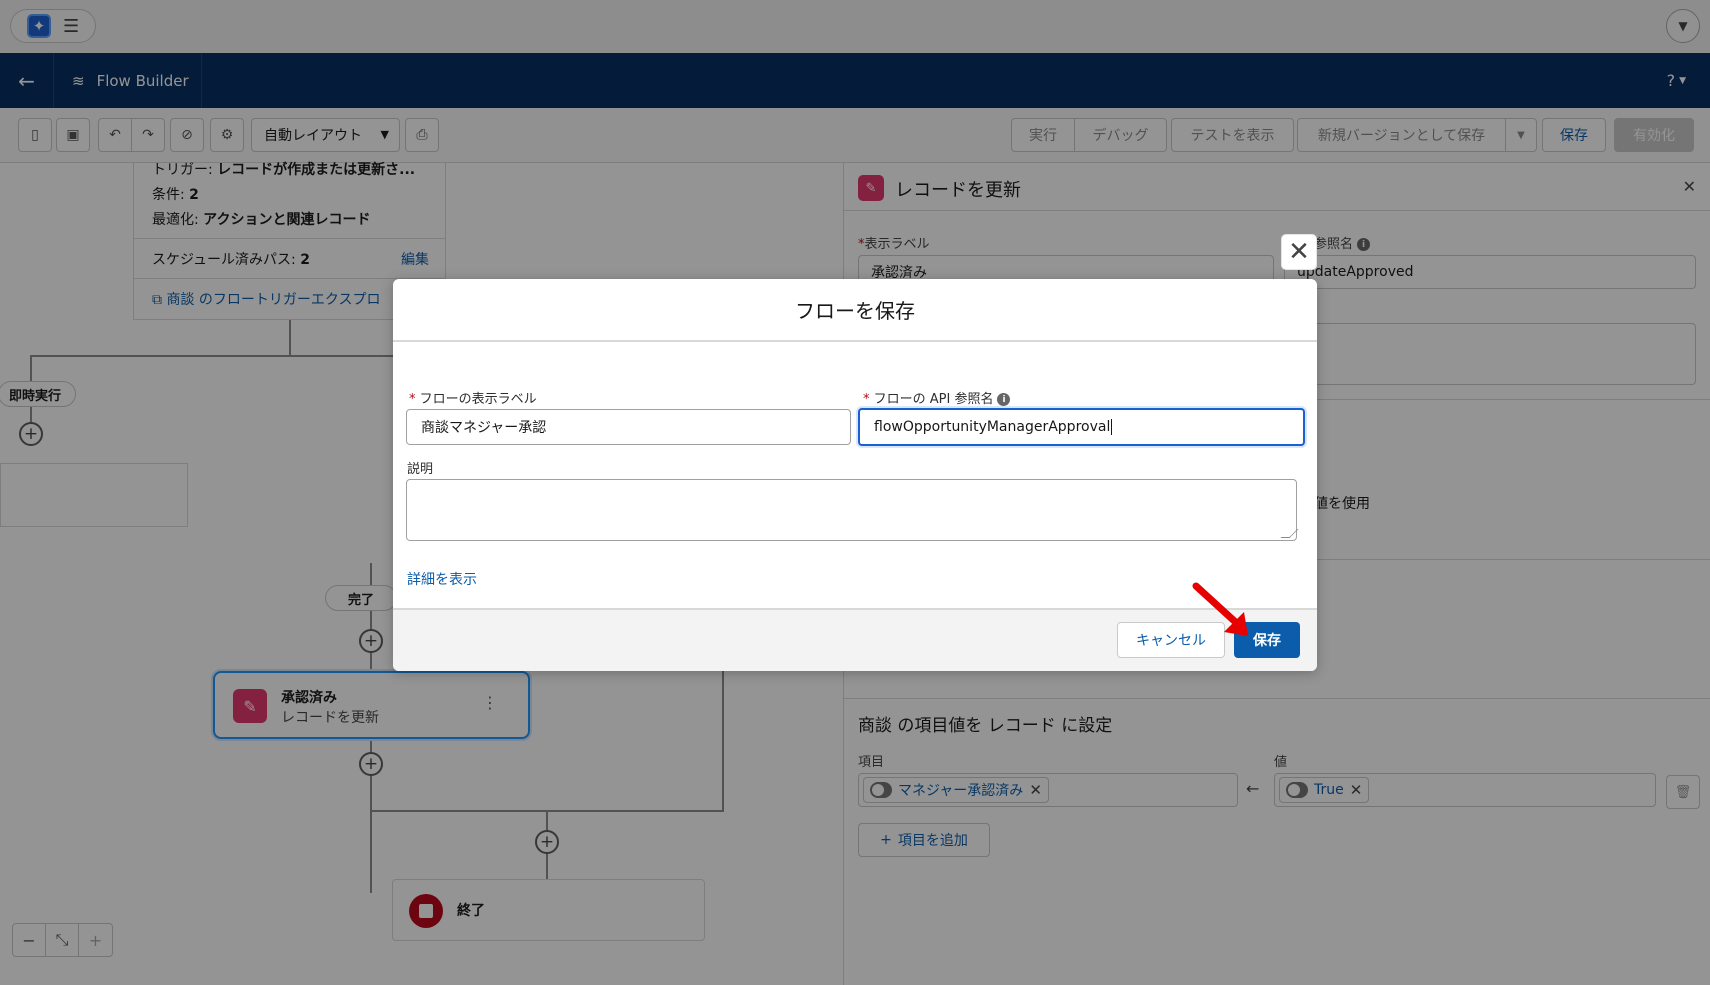 Image resolution: width=1710 pixels, height=985 pixels. I want to click on show-details-link: 詳細を表示, so click(442, 579).